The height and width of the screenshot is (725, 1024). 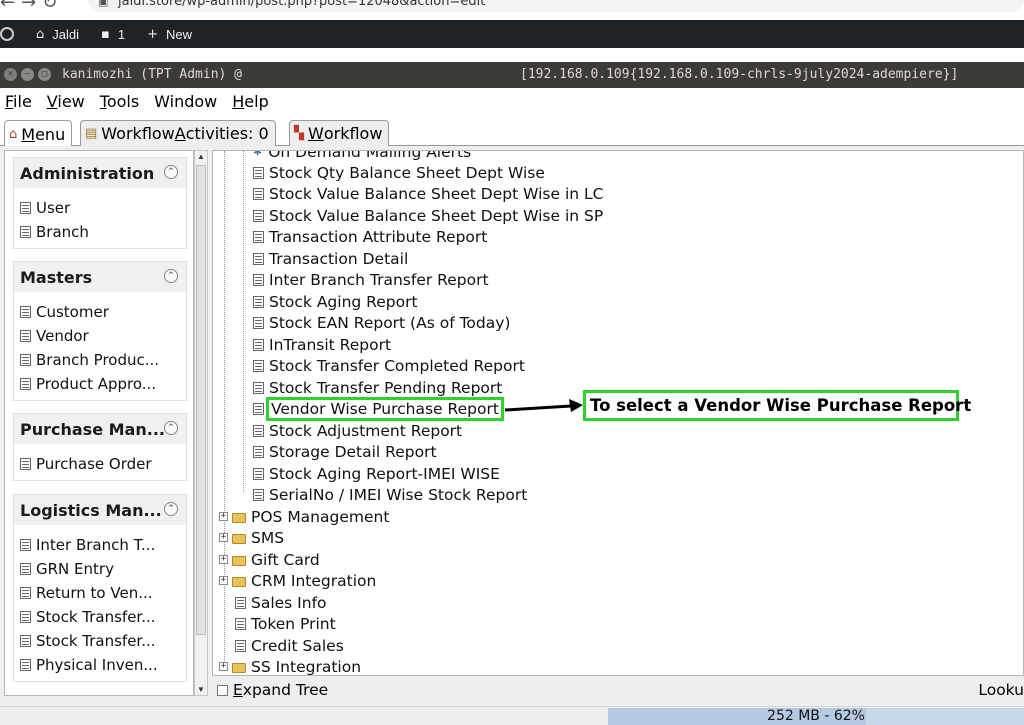 I want to click on window-minimize-icon: –, so click(x=27, y=74).